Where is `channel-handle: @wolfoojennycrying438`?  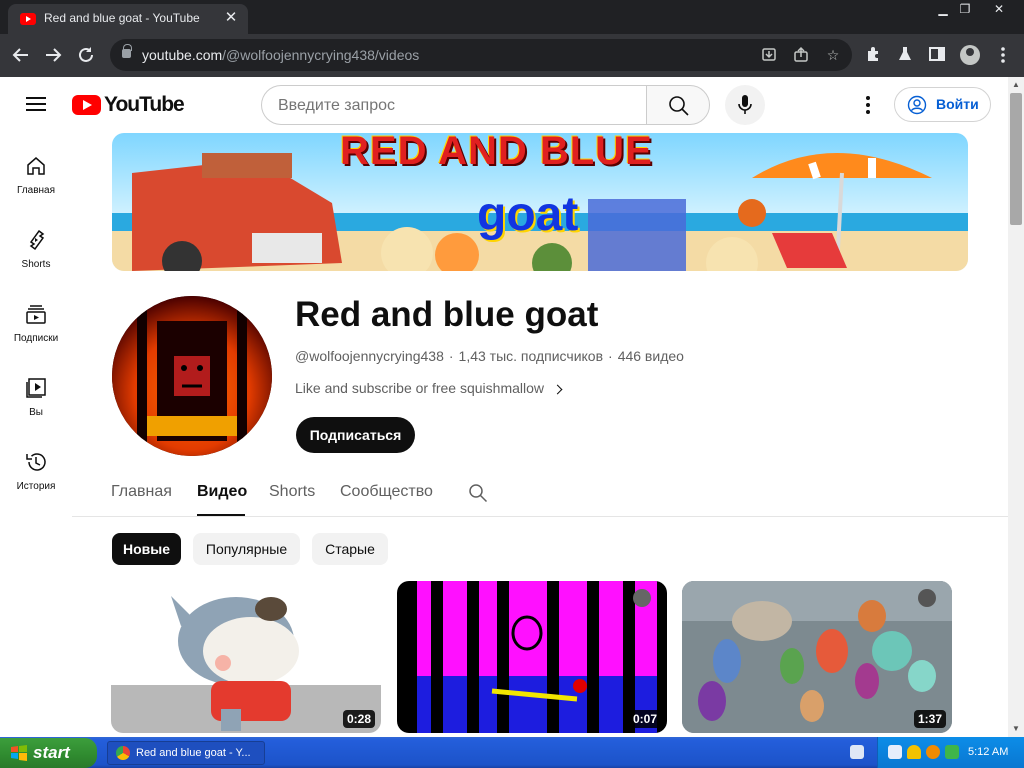 channel-handle: @wolfoojennycrying438 is located at coordinates (369, 356).